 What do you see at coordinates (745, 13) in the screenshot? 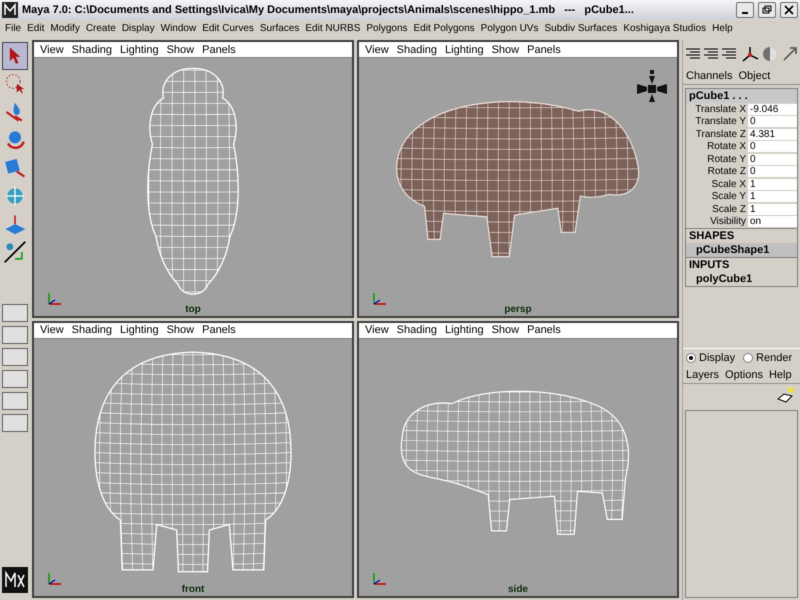
I see `minimize-icon` at bounding box center [745, 13].